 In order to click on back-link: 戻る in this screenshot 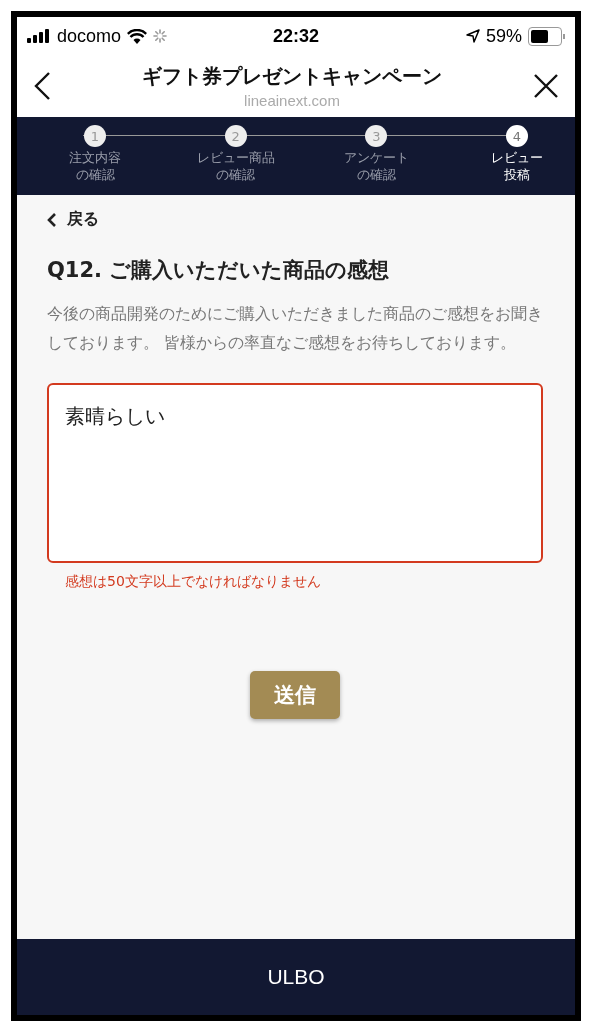, I will do `click(73, 219)`.